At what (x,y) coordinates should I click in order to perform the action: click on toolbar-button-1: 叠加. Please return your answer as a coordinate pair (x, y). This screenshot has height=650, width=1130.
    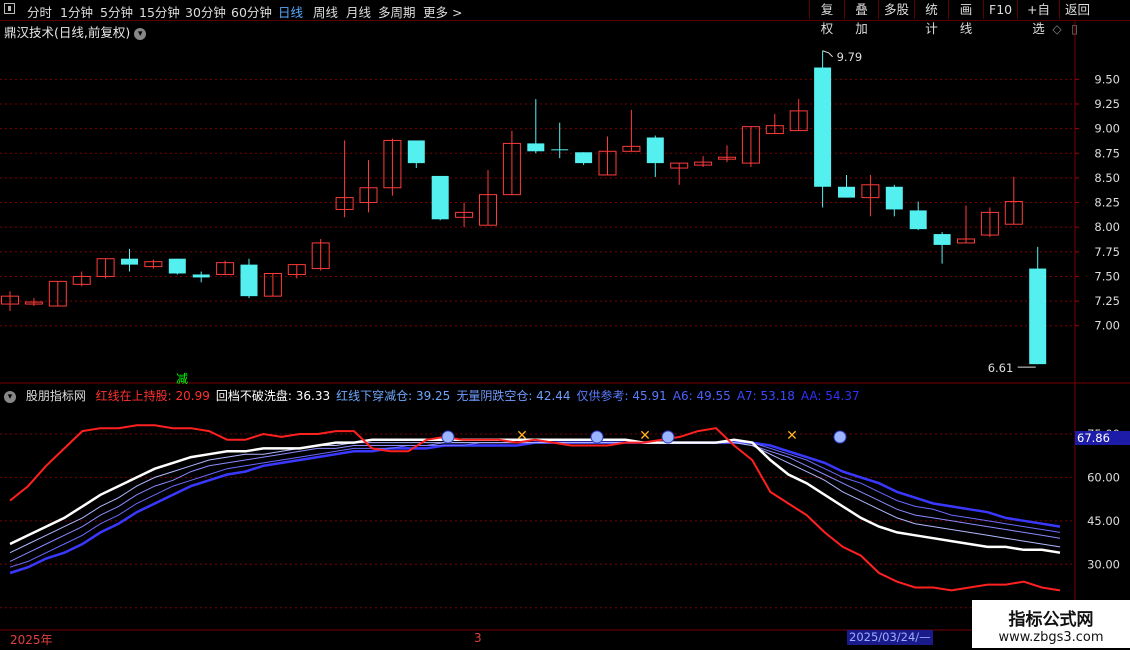
    Looking at the image, I should click on (861, 18).